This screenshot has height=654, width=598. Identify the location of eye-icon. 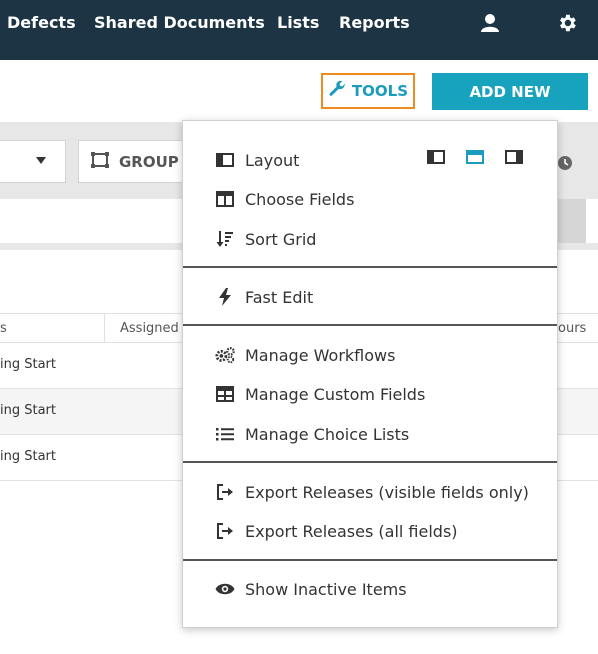
(225, 589).